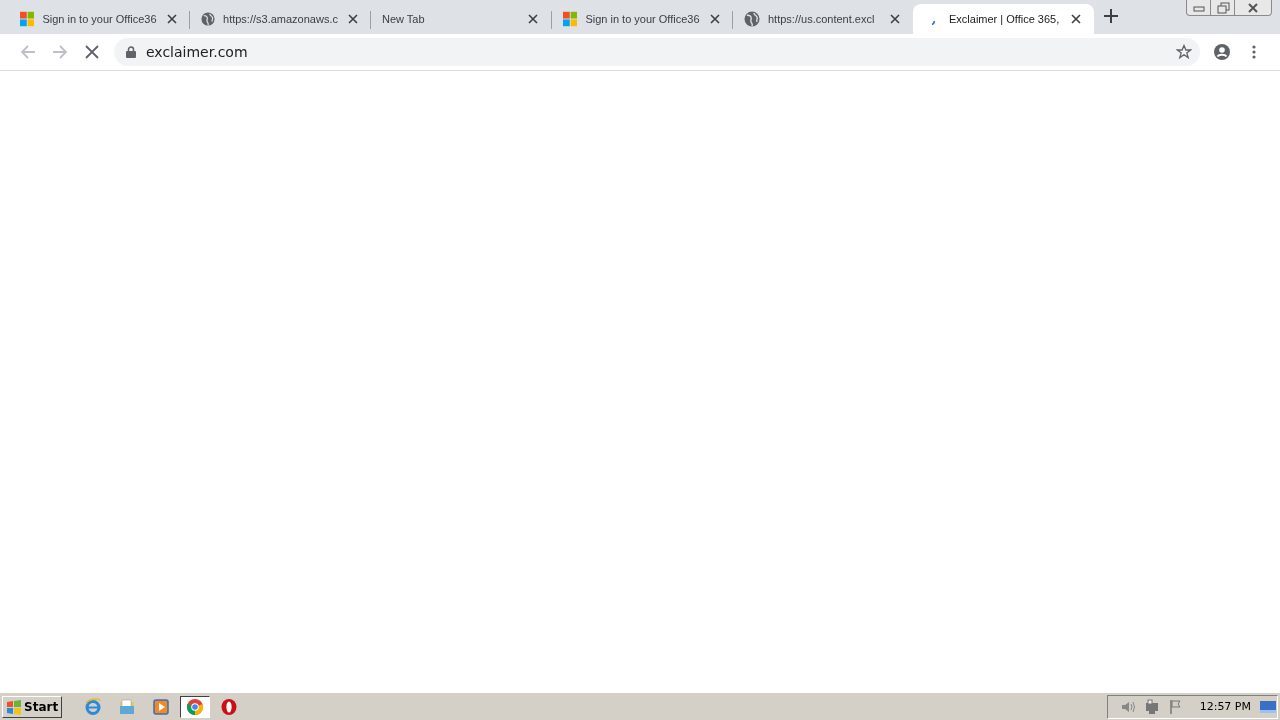  I want to click on address-bar: exclaimer.com, so click(657, 52).